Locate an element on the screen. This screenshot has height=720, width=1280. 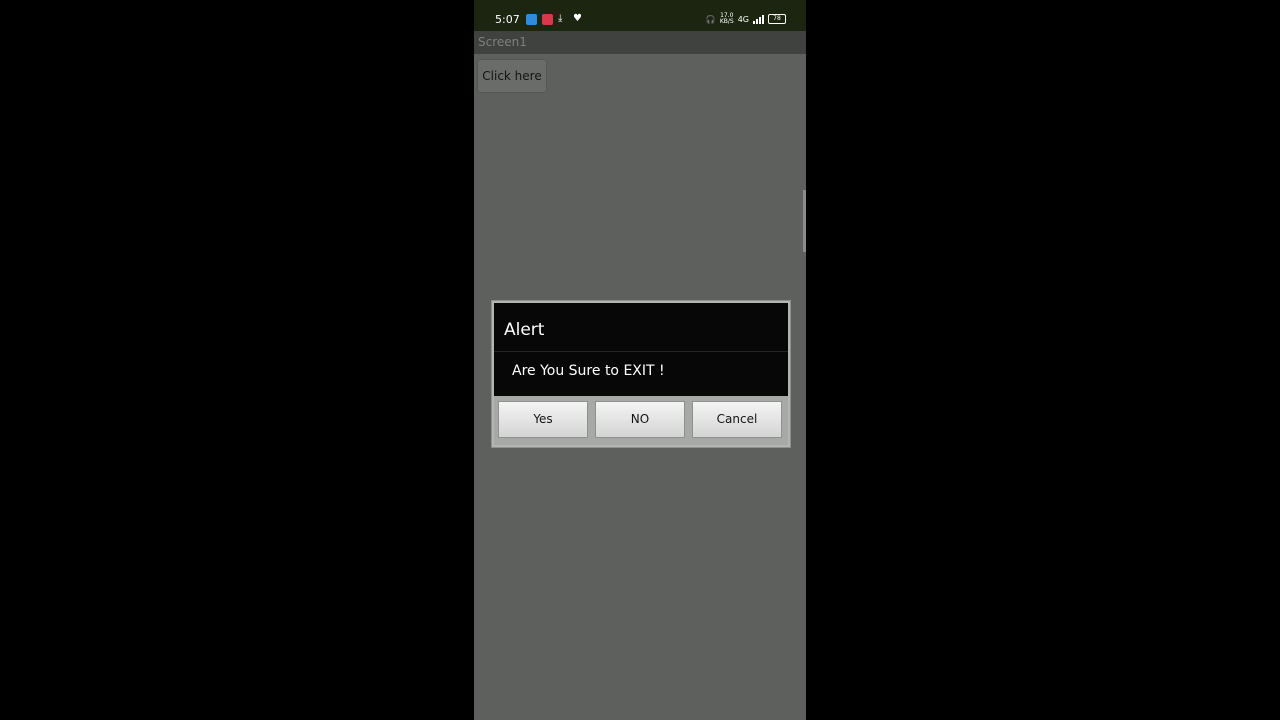
status-right-group: 🎧 17.0 KB/S 4G 78 is located at coordinates (746, 19).